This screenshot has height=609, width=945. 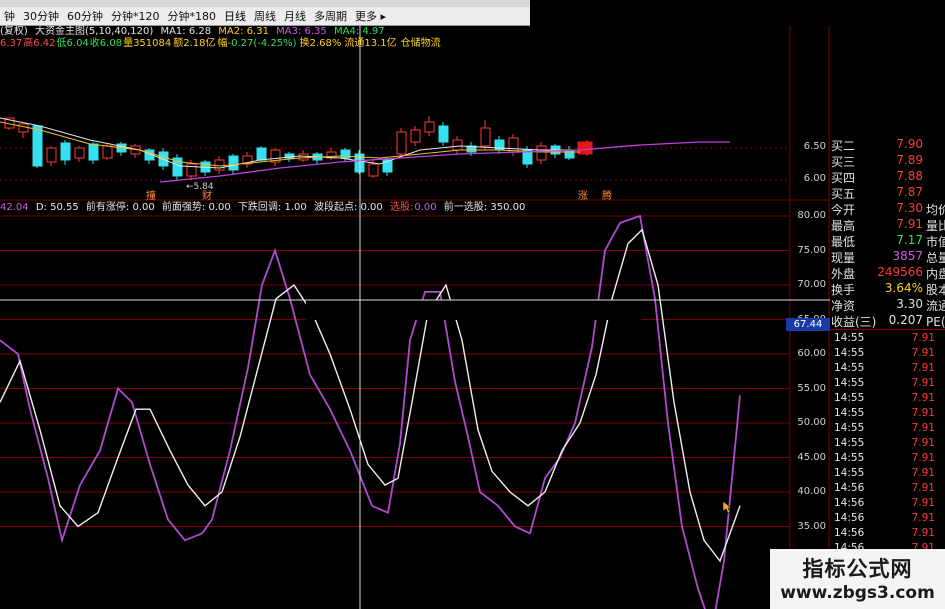 I want to click on osc-axis-label: 40.00, so click(x=811, y=491).